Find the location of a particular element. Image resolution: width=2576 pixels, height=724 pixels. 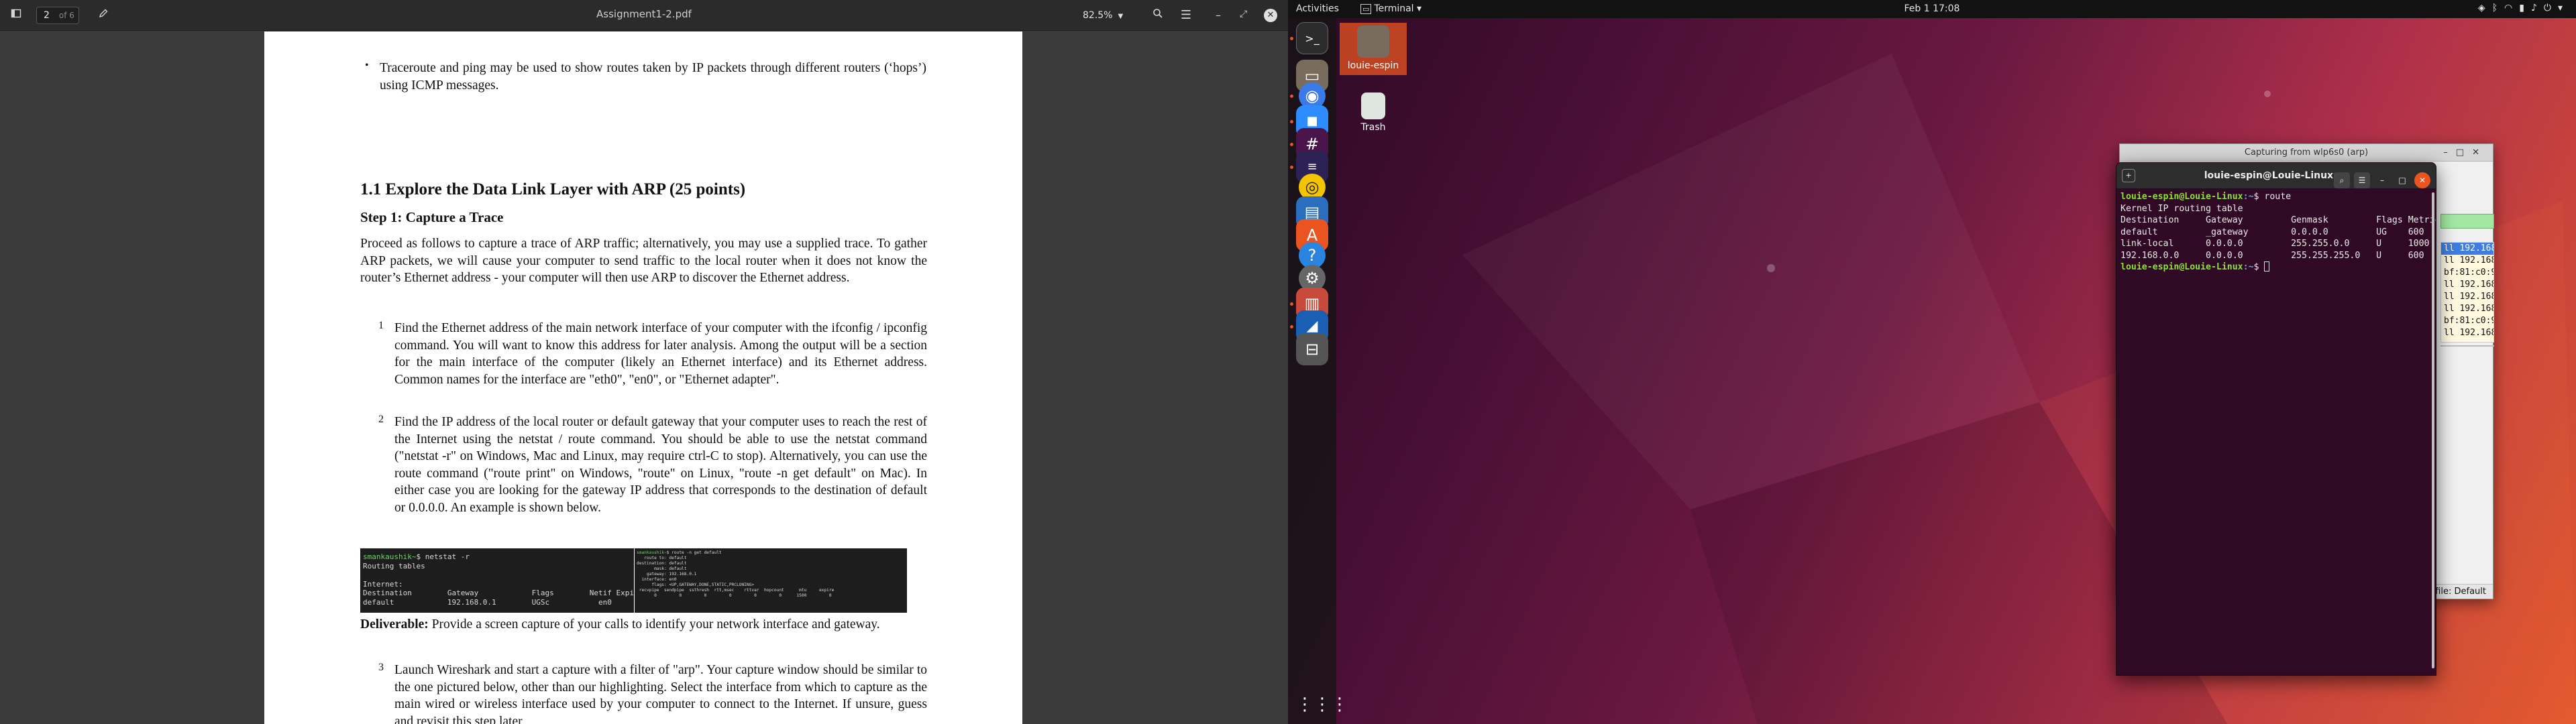

shot-command: $ netstat -r is located at coordinates (443, 556).